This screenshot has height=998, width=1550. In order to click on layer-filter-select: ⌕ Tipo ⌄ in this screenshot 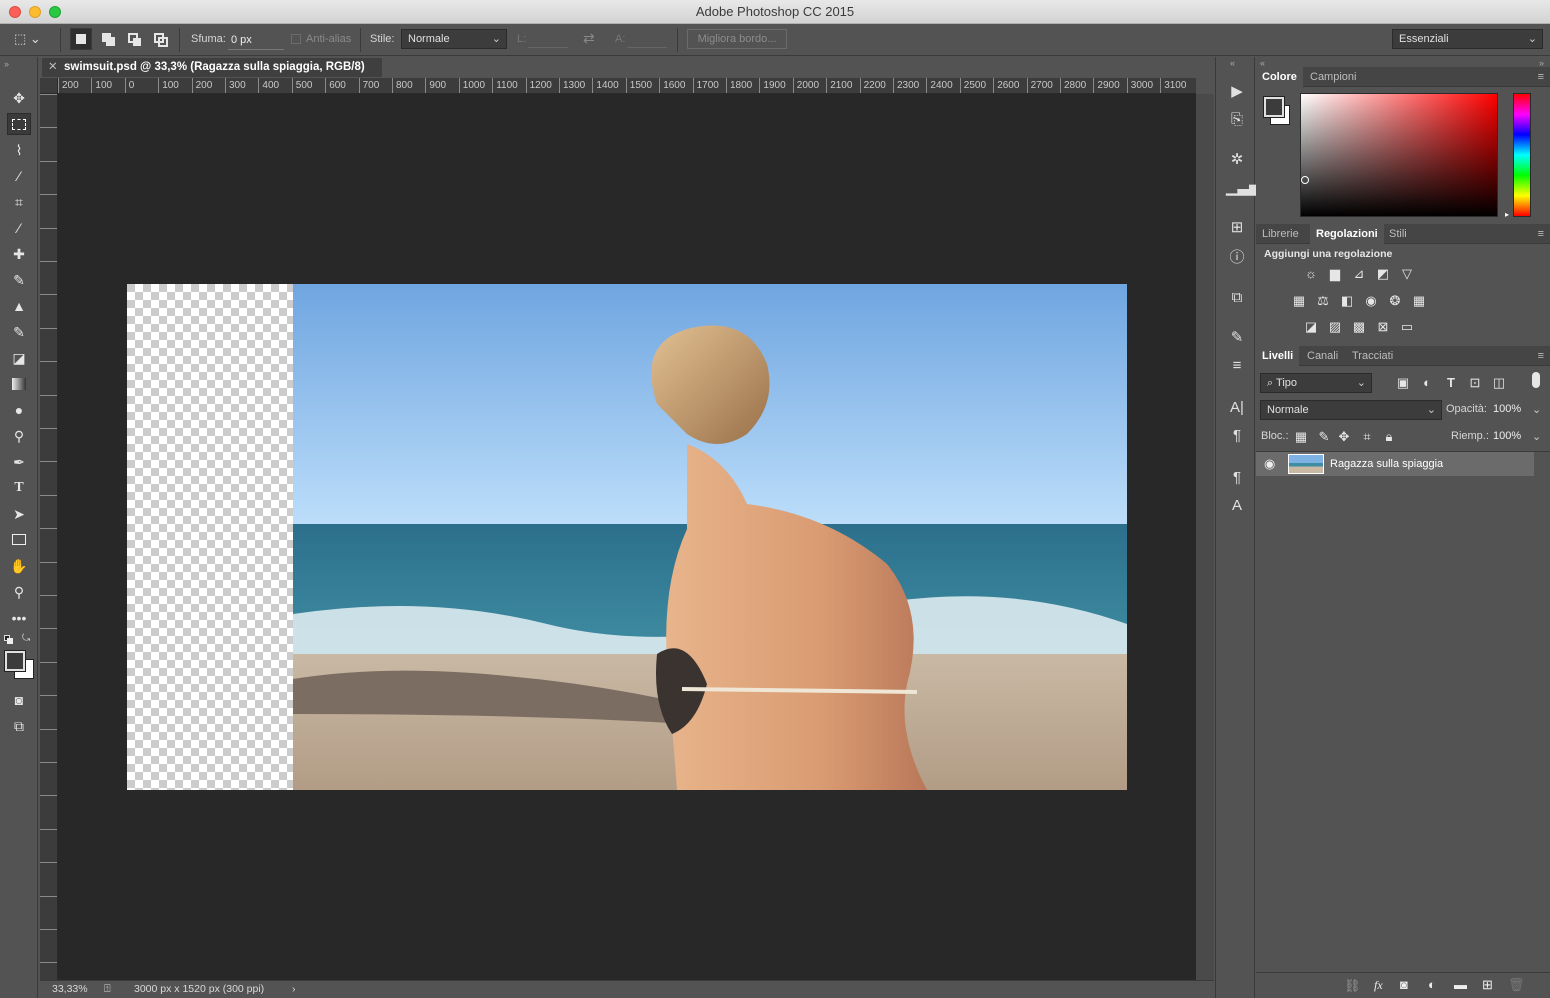, I will do `click(1316, 383)`.